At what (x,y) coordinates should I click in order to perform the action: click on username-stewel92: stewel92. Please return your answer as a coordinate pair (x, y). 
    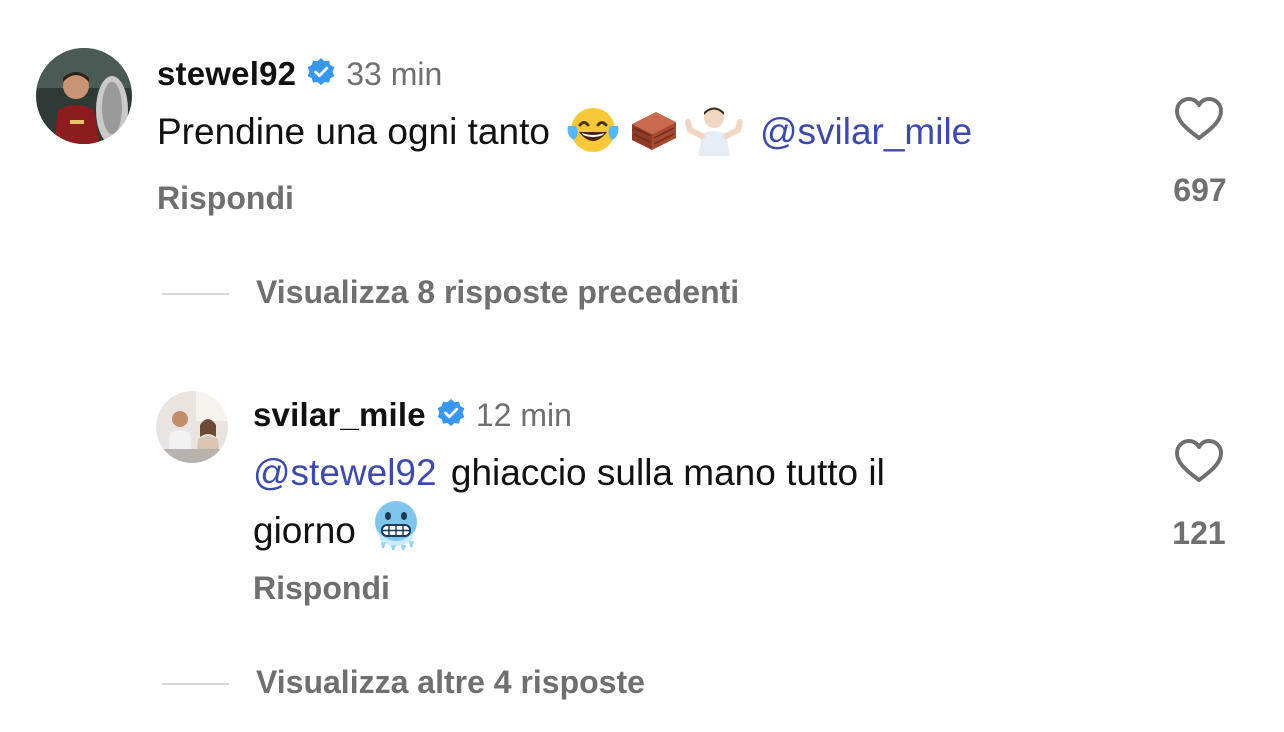
    Looking at the image, I should click on (226, 74).